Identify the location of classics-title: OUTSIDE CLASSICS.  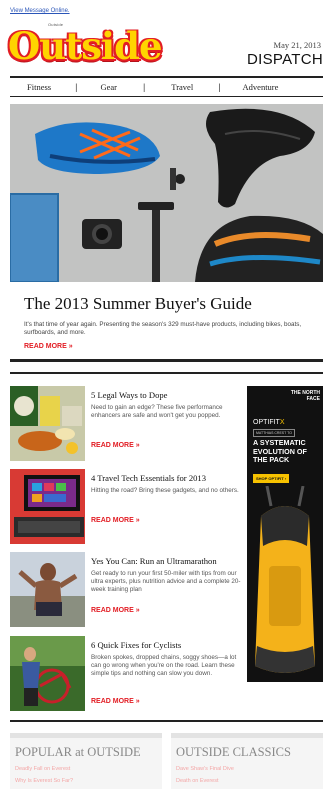
(233, 752).